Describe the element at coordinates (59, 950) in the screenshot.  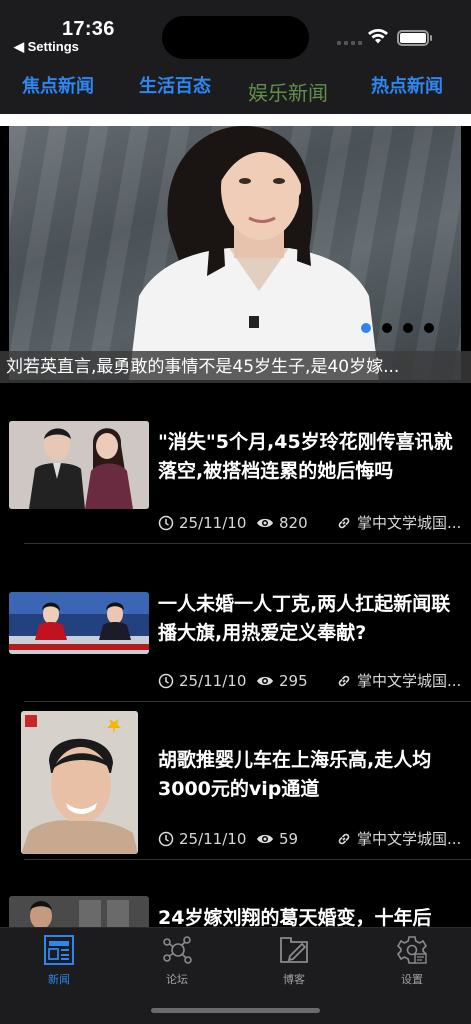
I see `news-icon` at that location.